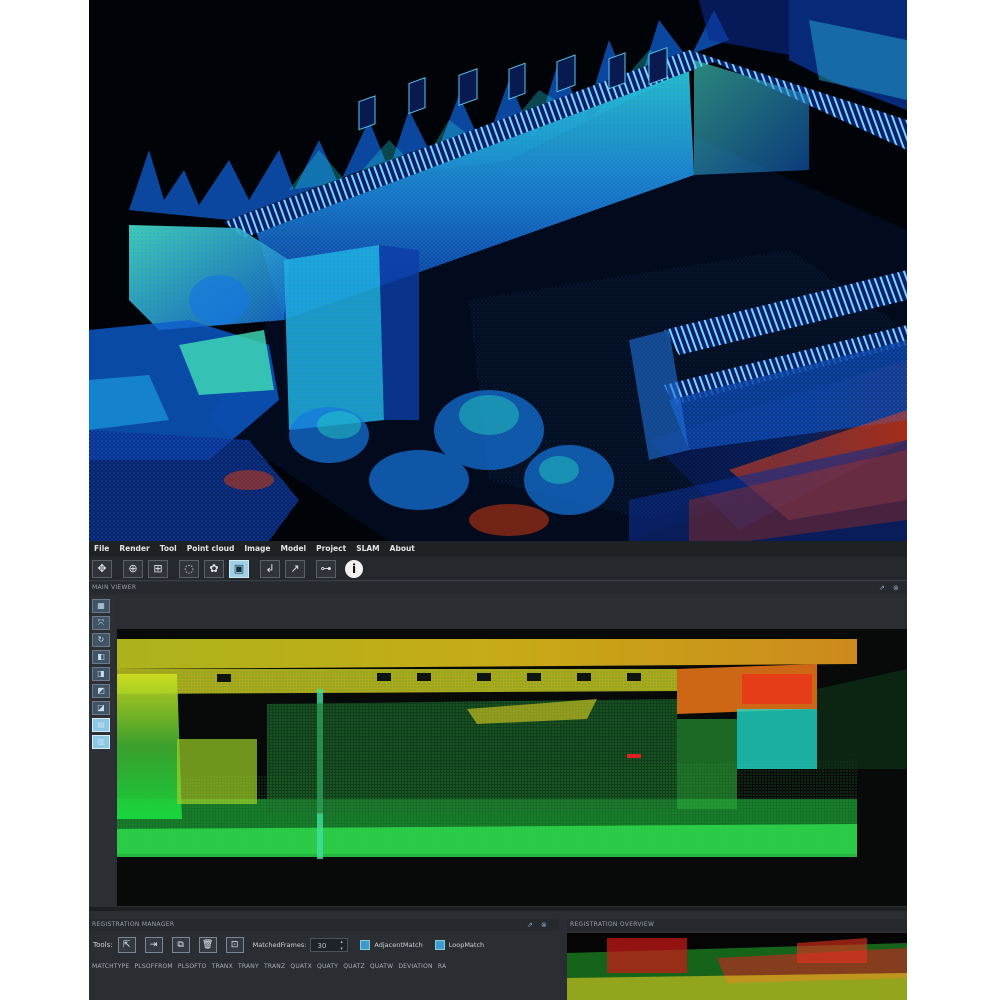  What do you see at coordinates (101, 657) in the screenshot?
I see `cube-front-icon: ◧` at bounding box center [101, 657].